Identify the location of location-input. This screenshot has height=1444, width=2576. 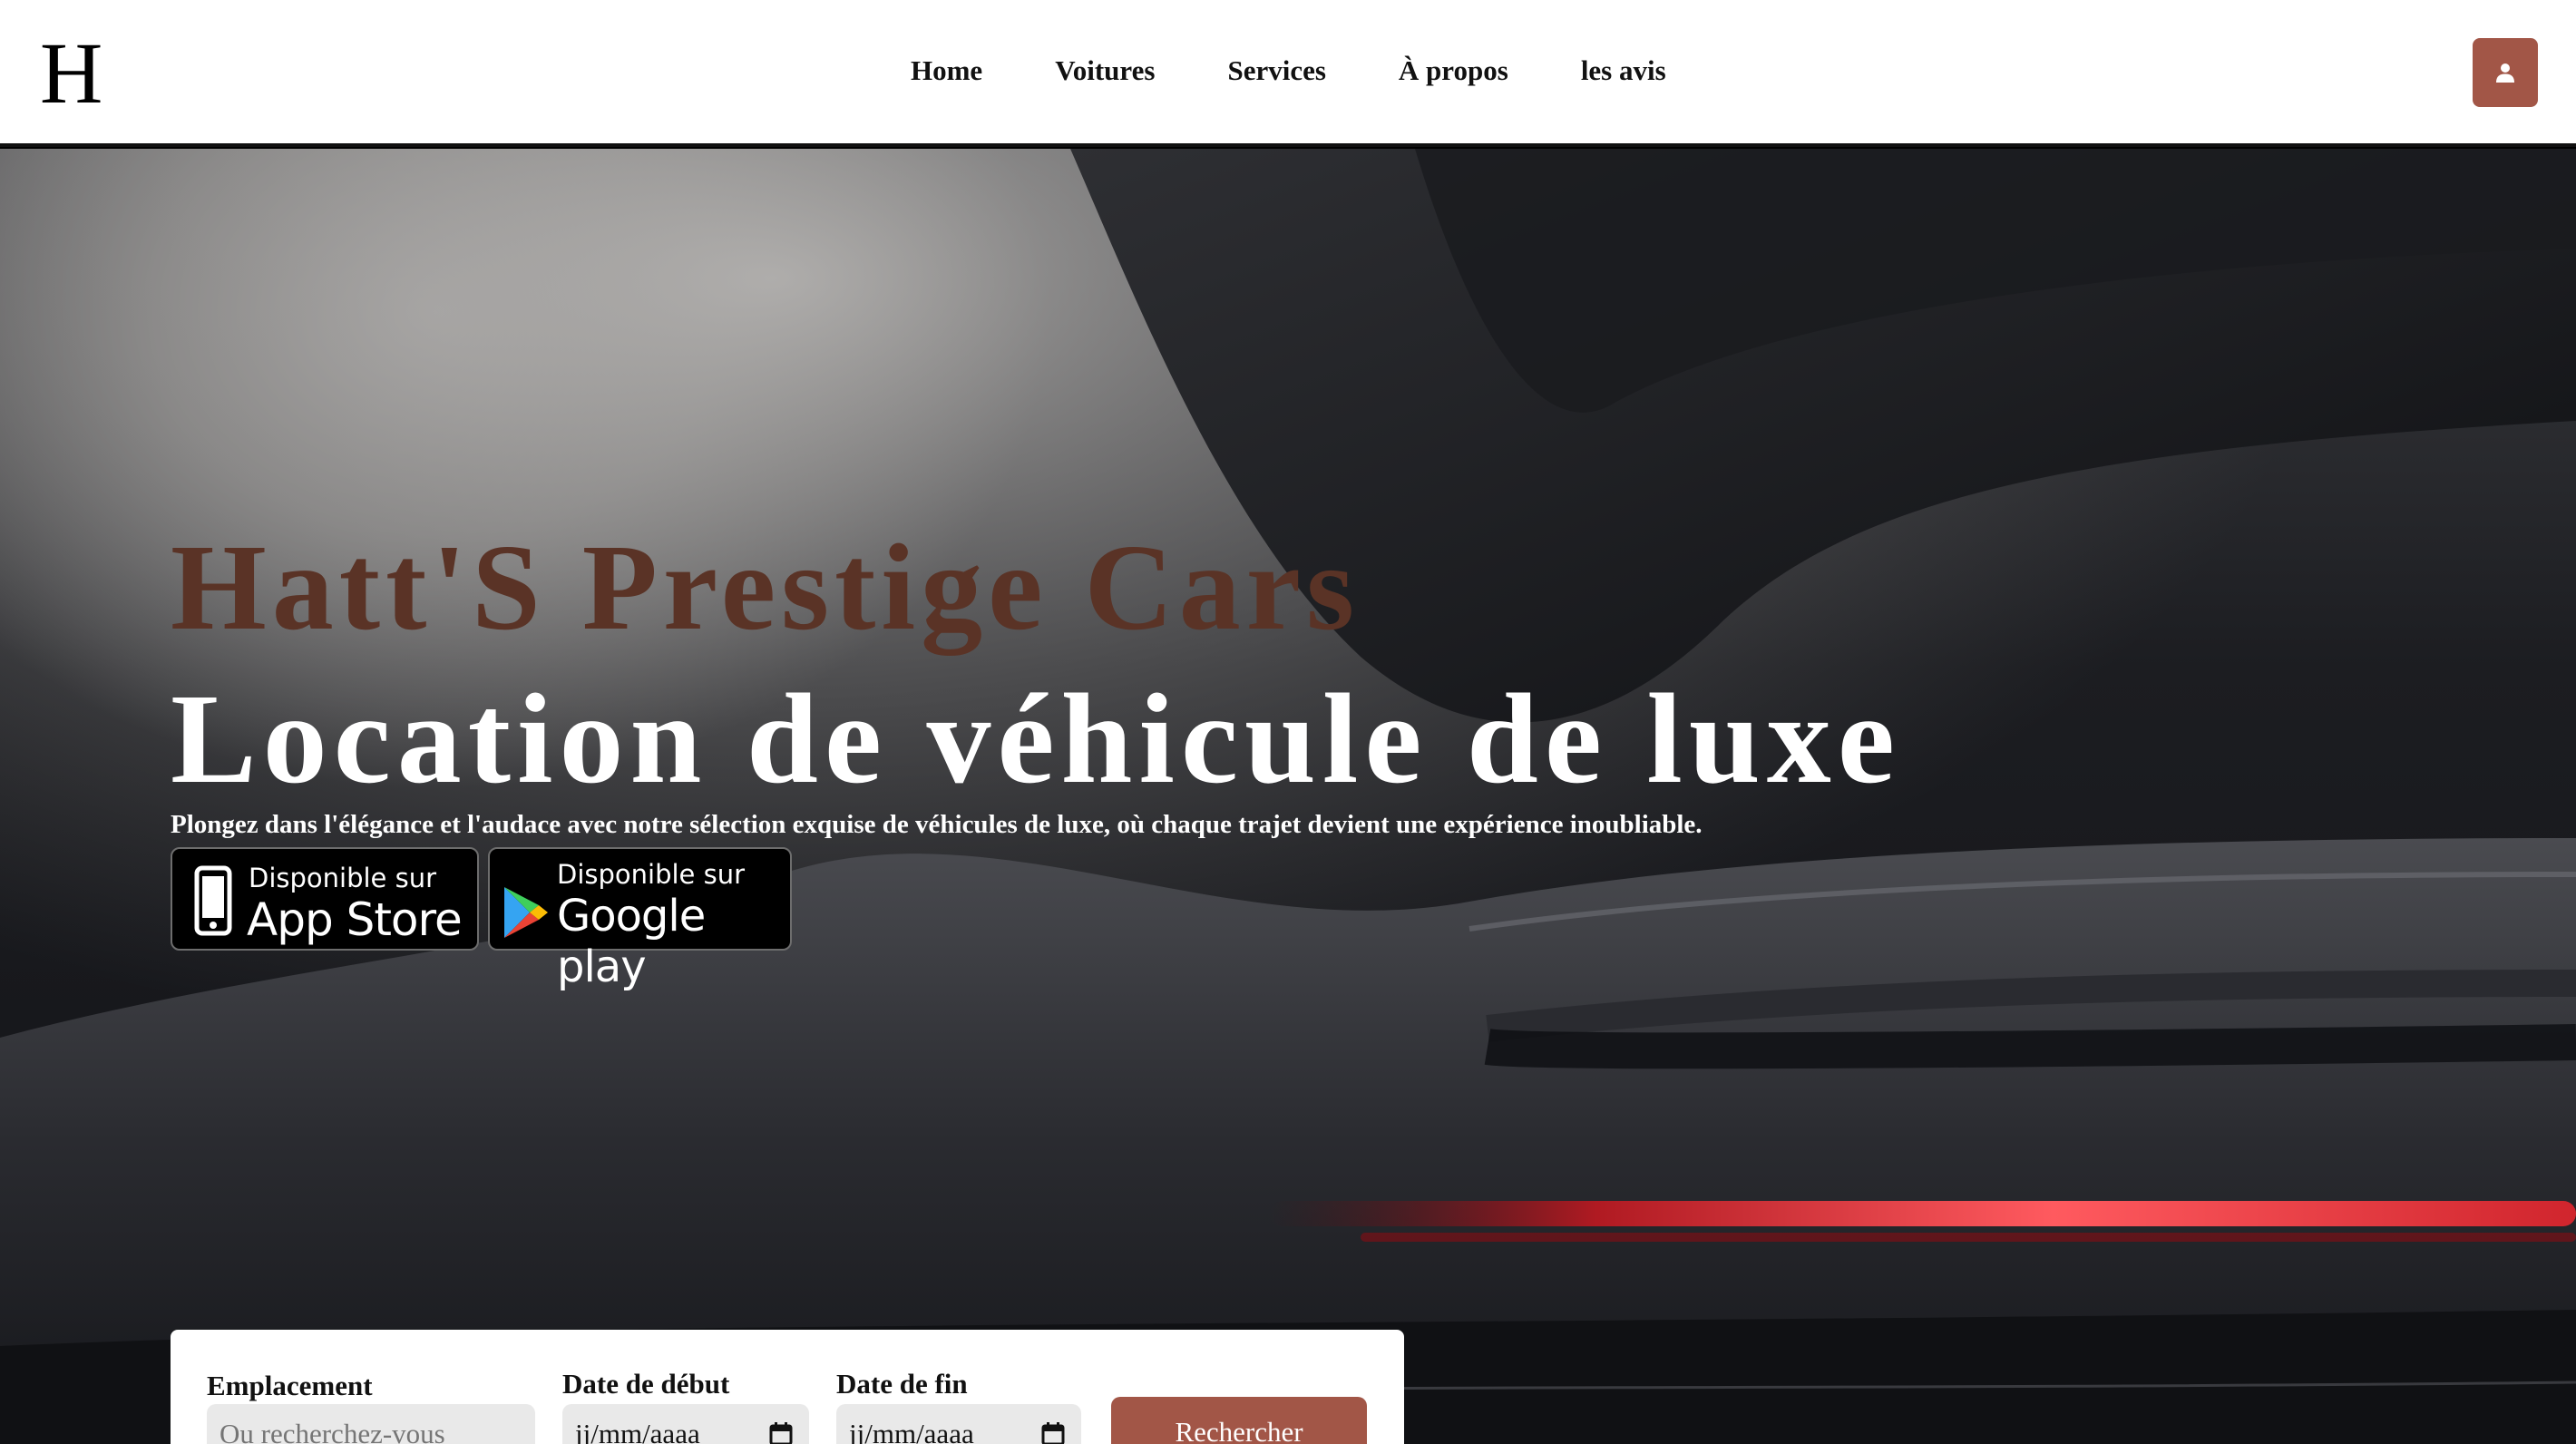
(371, 1424).